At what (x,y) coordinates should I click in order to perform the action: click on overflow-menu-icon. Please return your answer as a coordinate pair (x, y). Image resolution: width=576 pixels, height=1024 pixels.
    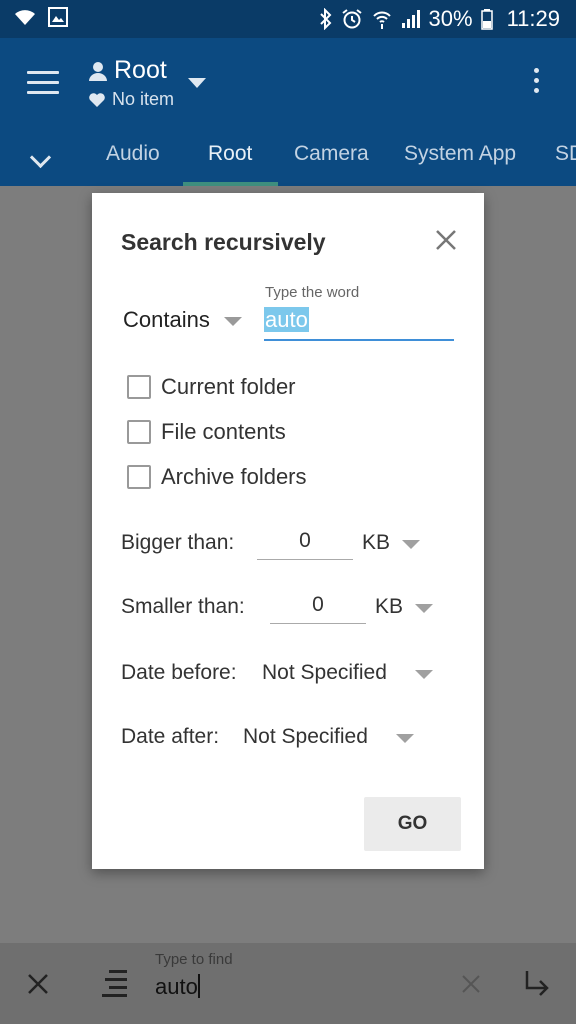
    Looking at the image, I should click on (538, 83).